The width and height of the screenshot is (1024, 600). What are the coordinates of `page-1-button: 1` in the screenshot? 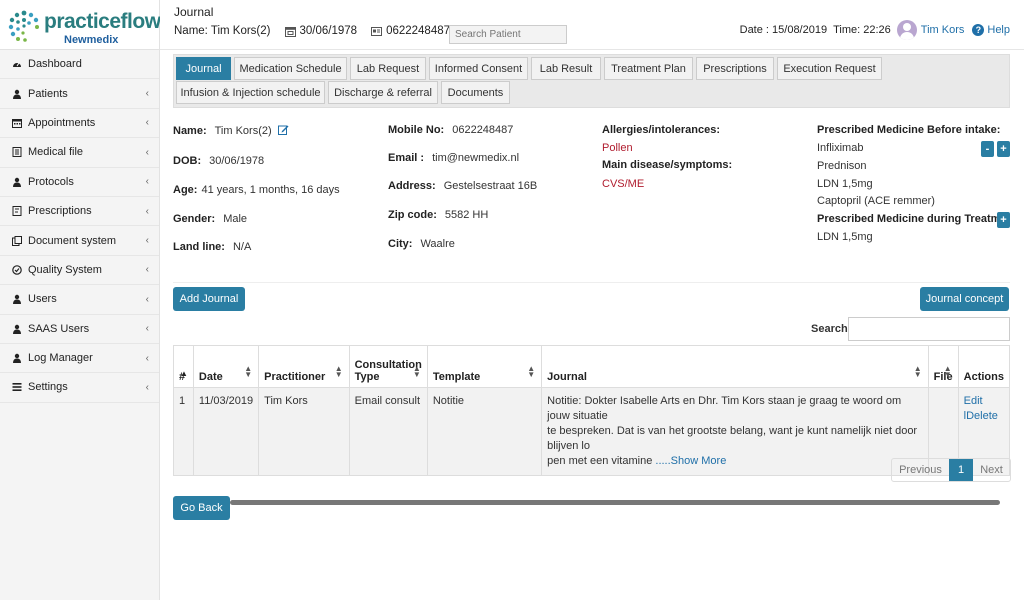 It's located at (961, 470).